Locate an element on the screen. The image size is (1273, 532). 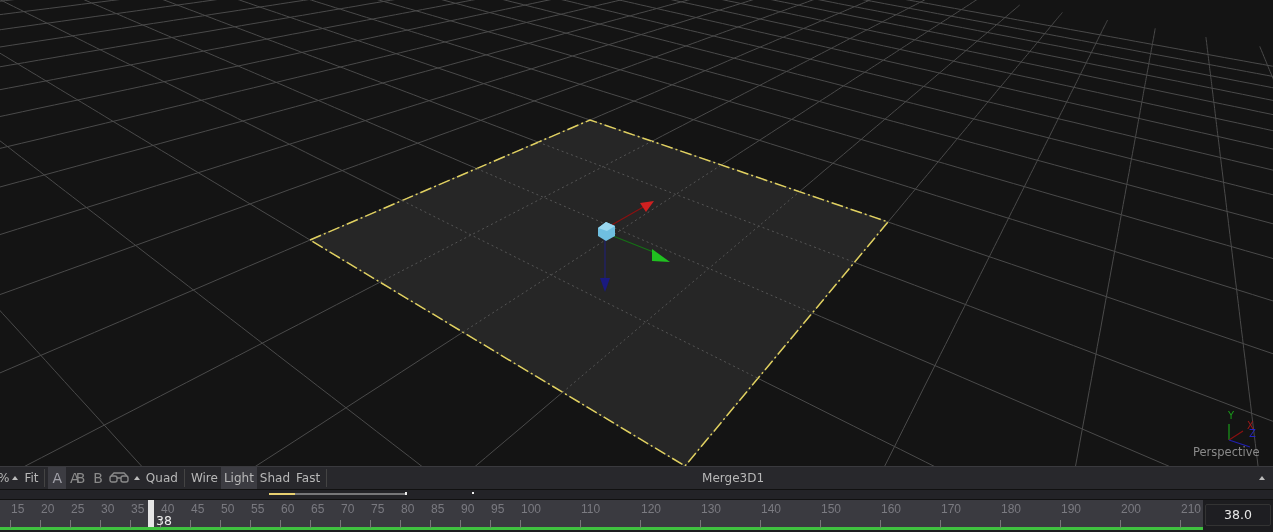
frame-tick-label: 70 is located at coordinates (348, 509).